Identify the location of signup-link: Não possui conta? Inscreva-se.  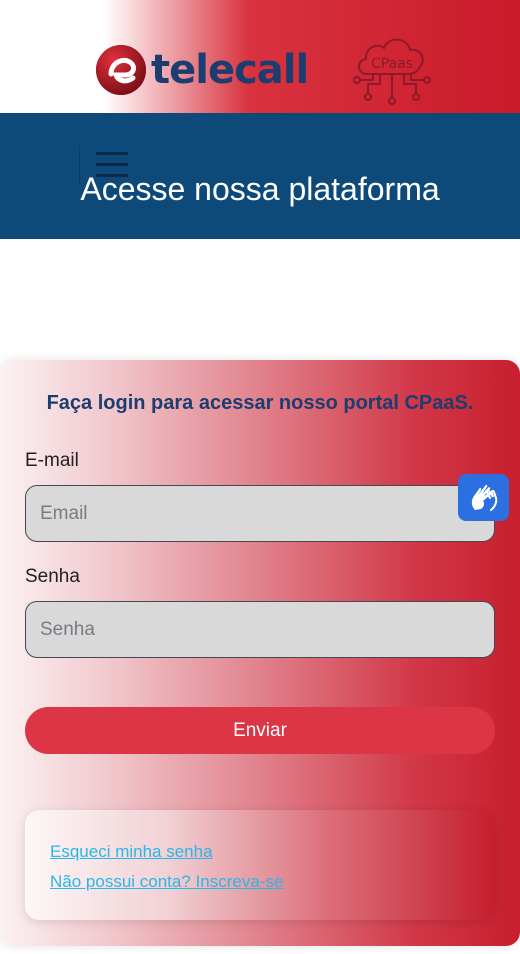
(166, 882).